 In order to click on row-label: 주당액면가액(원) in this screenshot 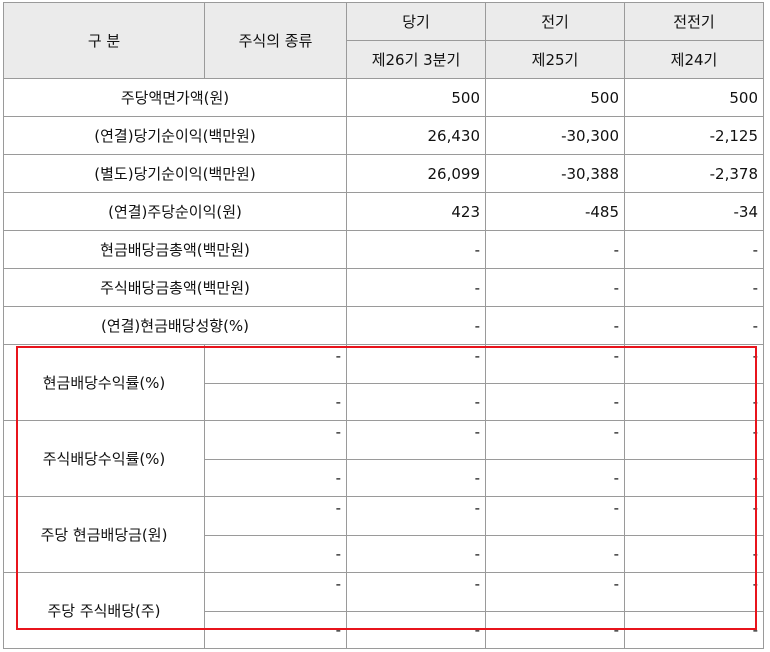, I will do `click(175, 97)`.